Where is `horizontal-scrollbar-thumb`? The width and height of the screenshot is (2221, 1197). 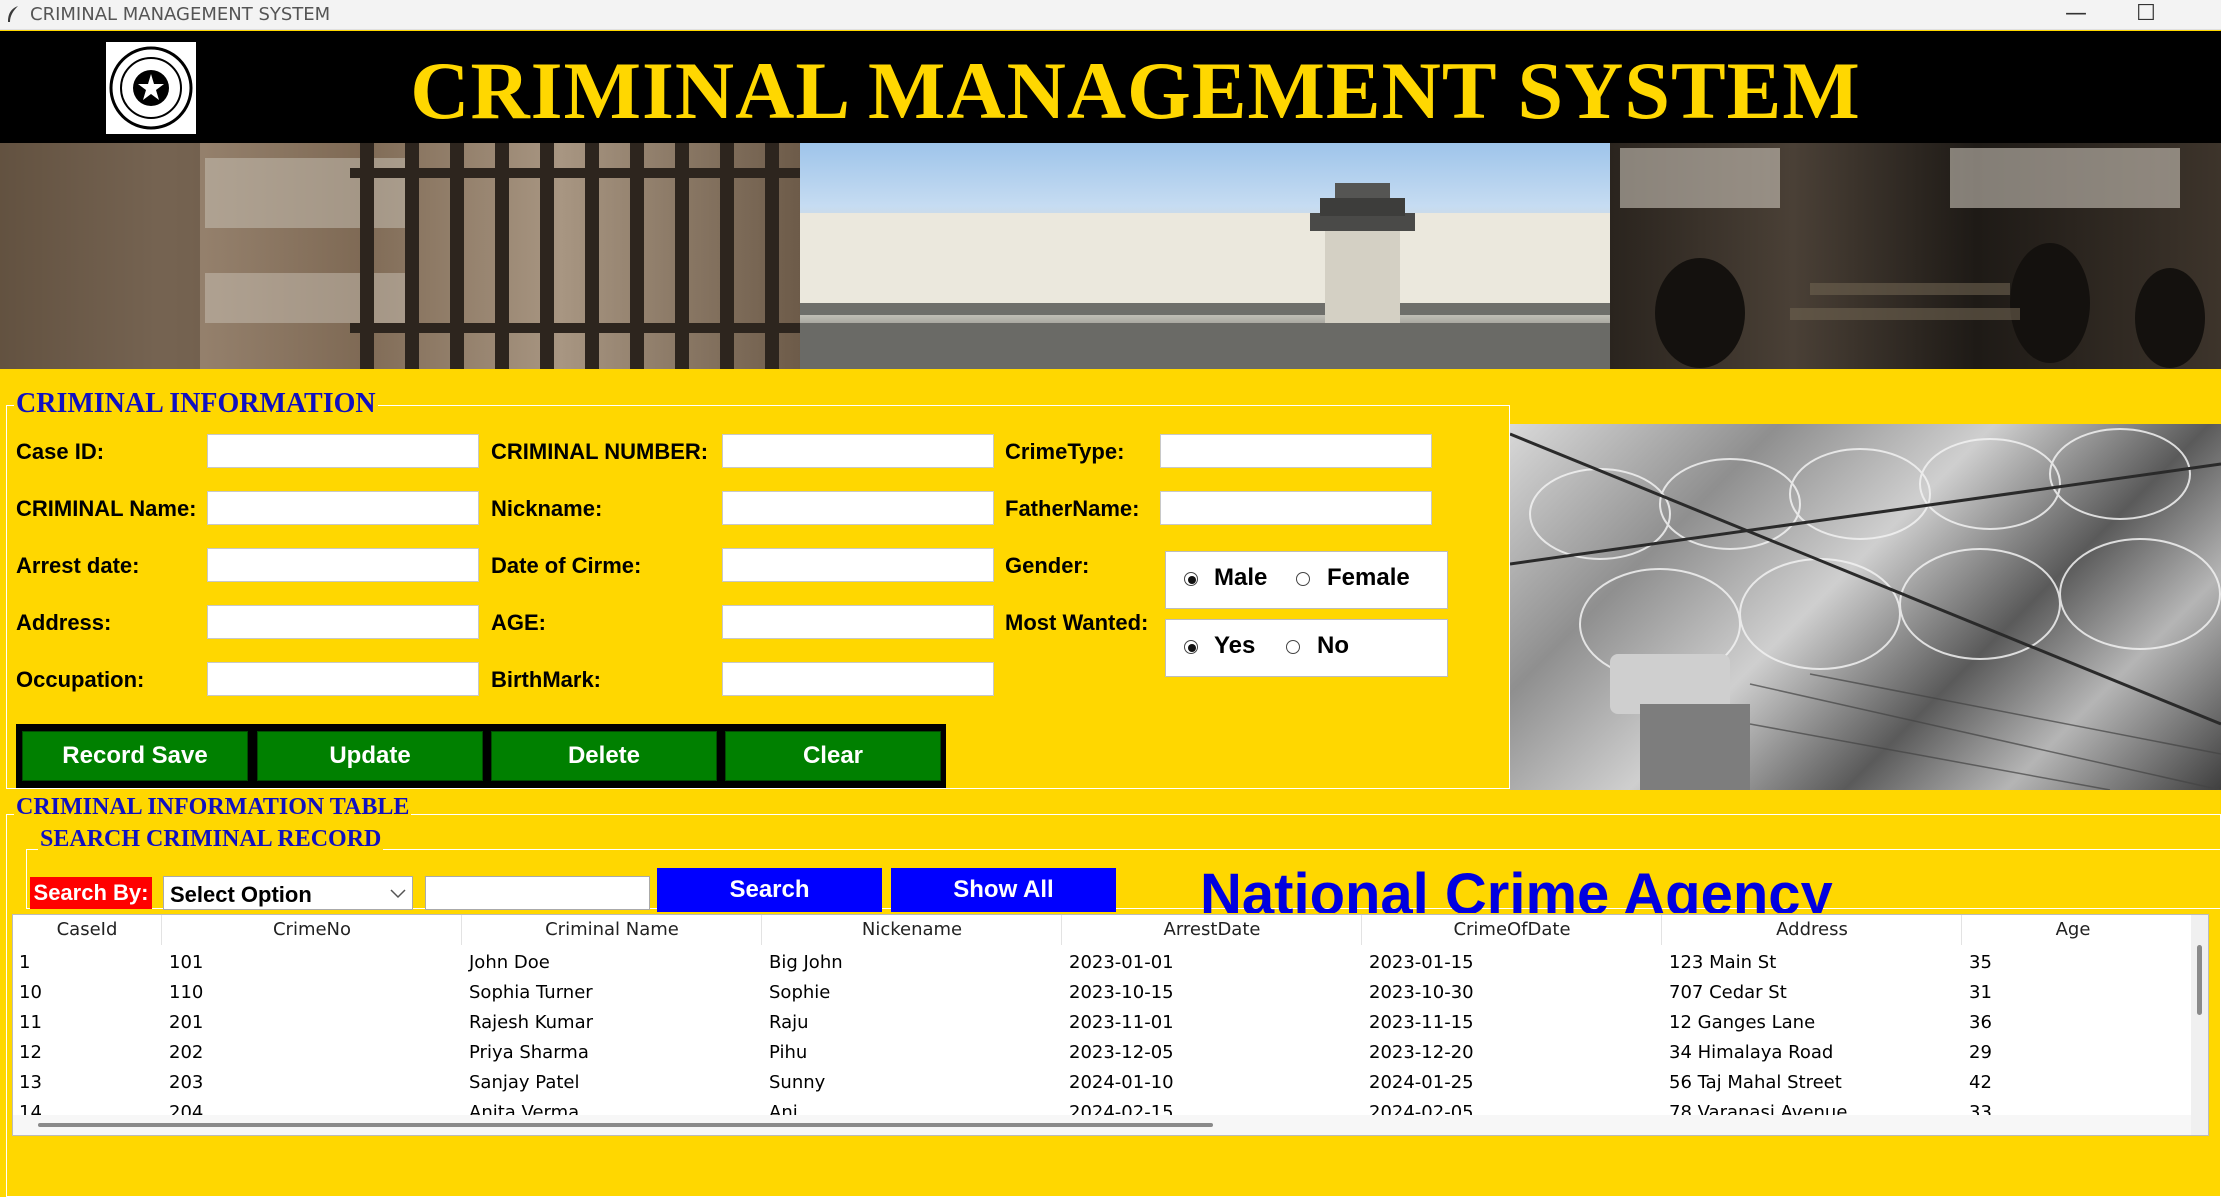
horizontal-scrollbar-thumb is located at coordinates (625, 1125).